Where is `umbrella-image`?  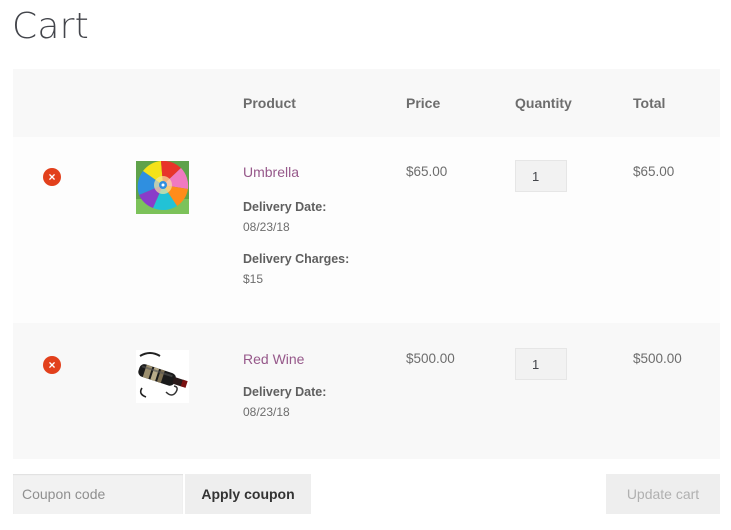 umbrella-image is located at coordinates (162, 187).